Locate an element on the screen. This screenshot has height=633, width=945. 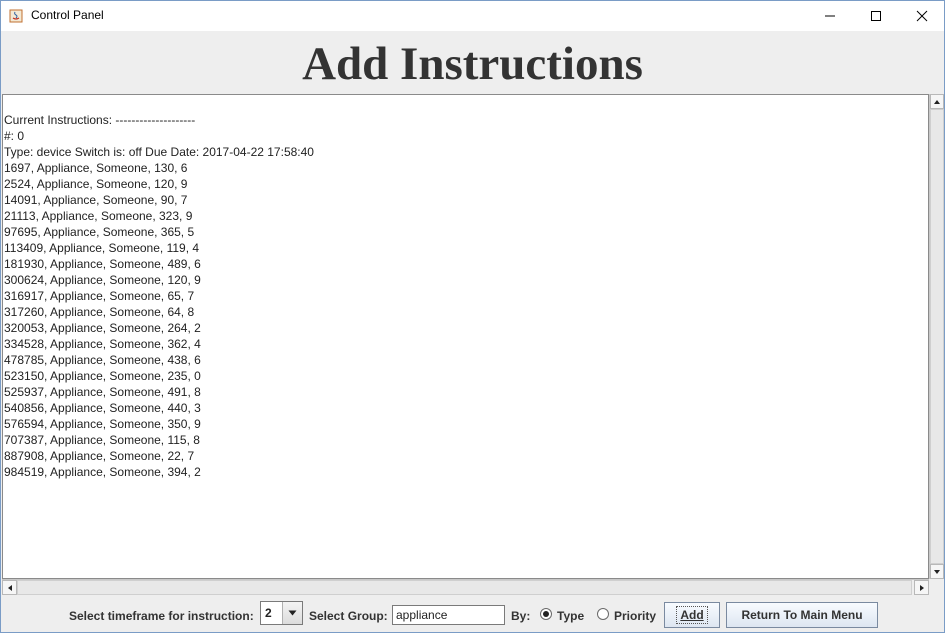
by-label: By: is located at coordinates (521, 616).